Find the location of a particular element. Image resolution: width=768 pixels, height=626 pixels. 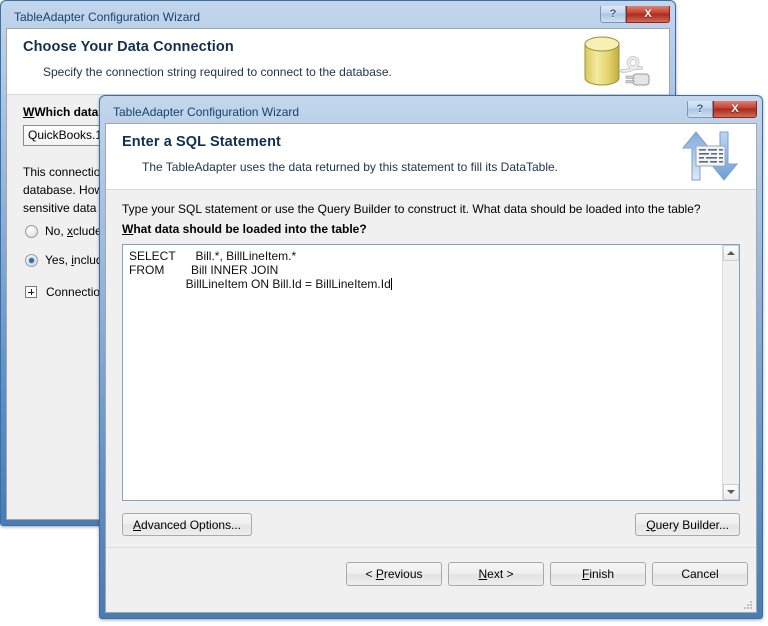

sql-vertical-scrollbar is located at coordinates (730, 372).